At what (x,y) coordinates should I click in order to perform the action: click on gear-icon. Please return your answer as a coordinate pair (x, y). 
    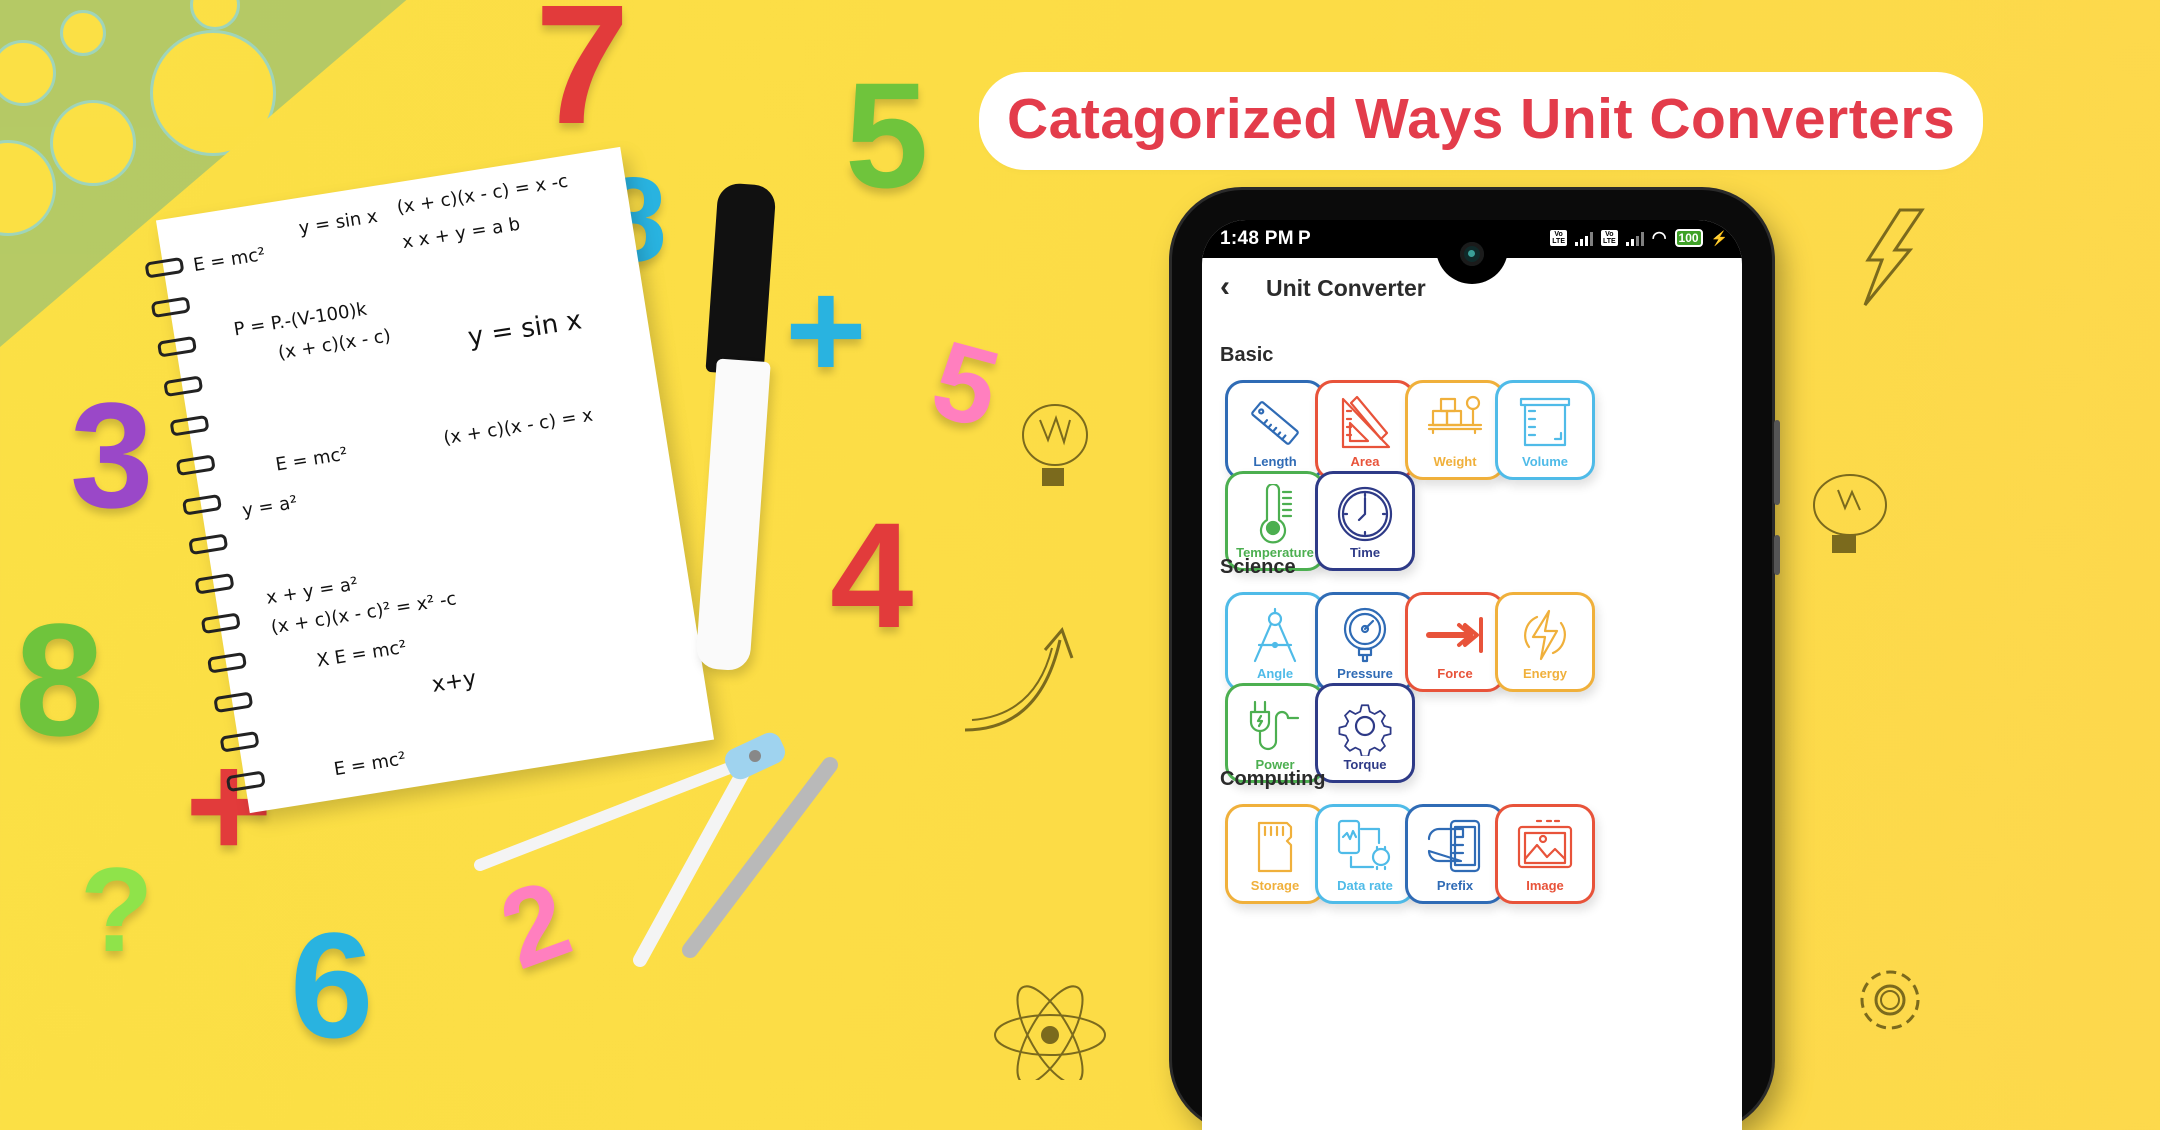
    Looking at the image, I should click on (1365, 730).